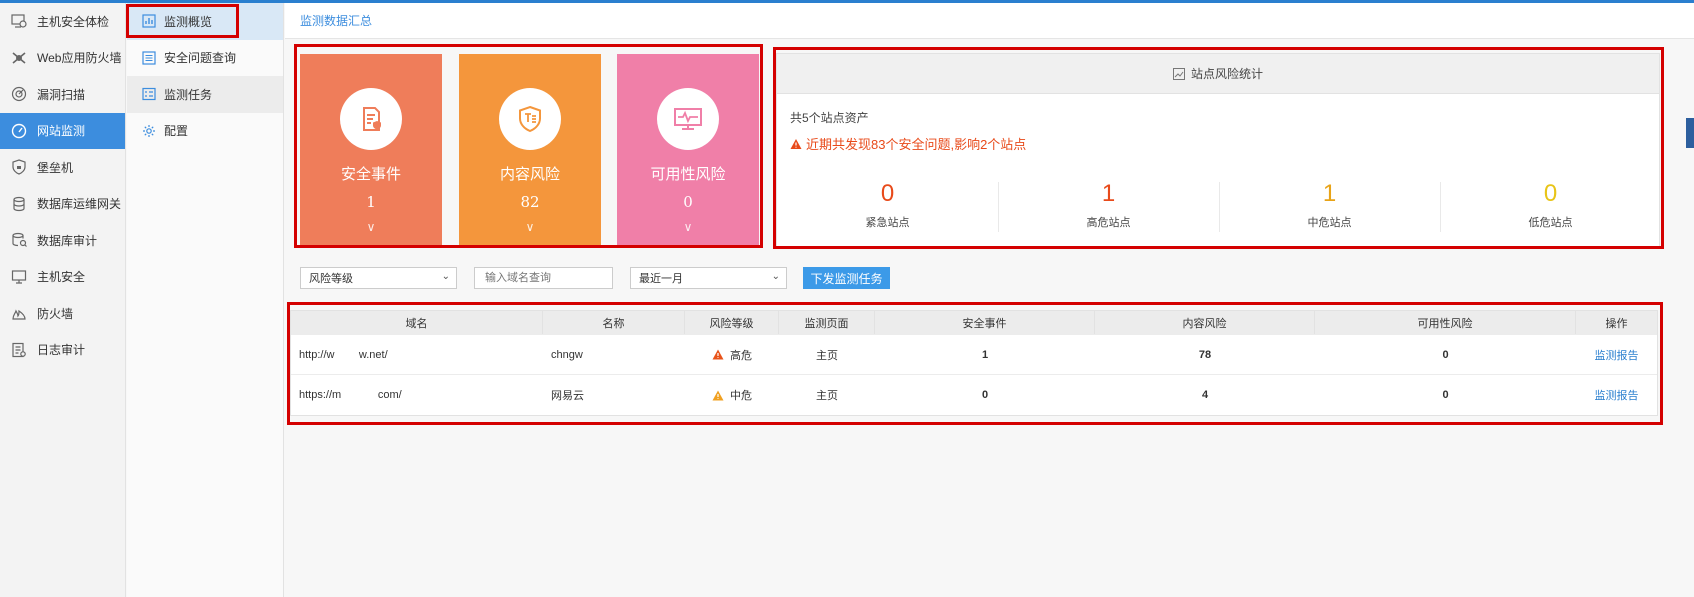 This screenshot has width=1694, height=597. Describe the element at coordinates (371, 202) in the screenshot. I see `card-count: 1` at that location.